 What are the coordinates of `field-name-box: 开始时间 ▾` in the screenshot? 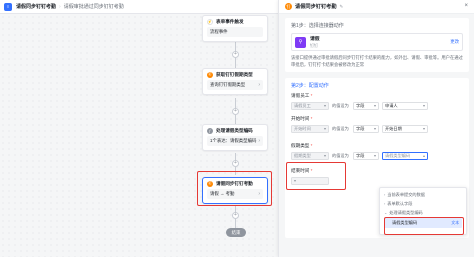 It's located at (310, 128).